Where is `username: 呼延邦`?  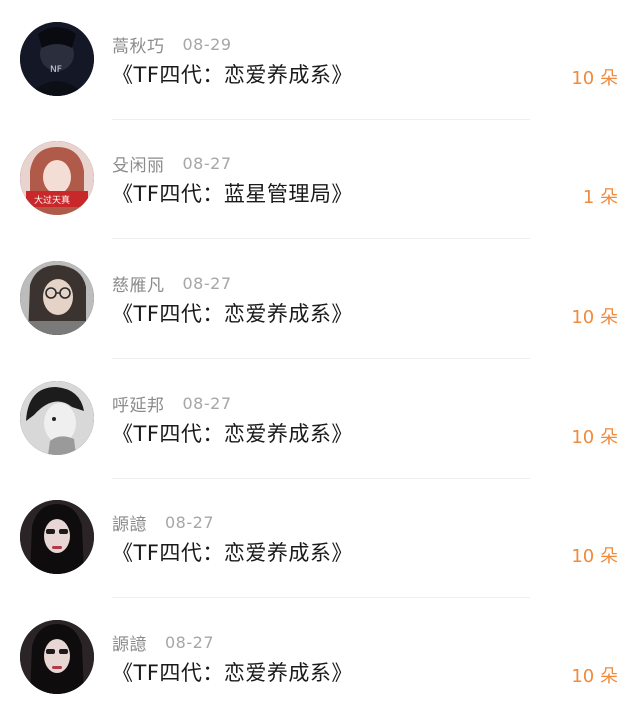 username: 呼延邦 is located at coordinates (138, 403).